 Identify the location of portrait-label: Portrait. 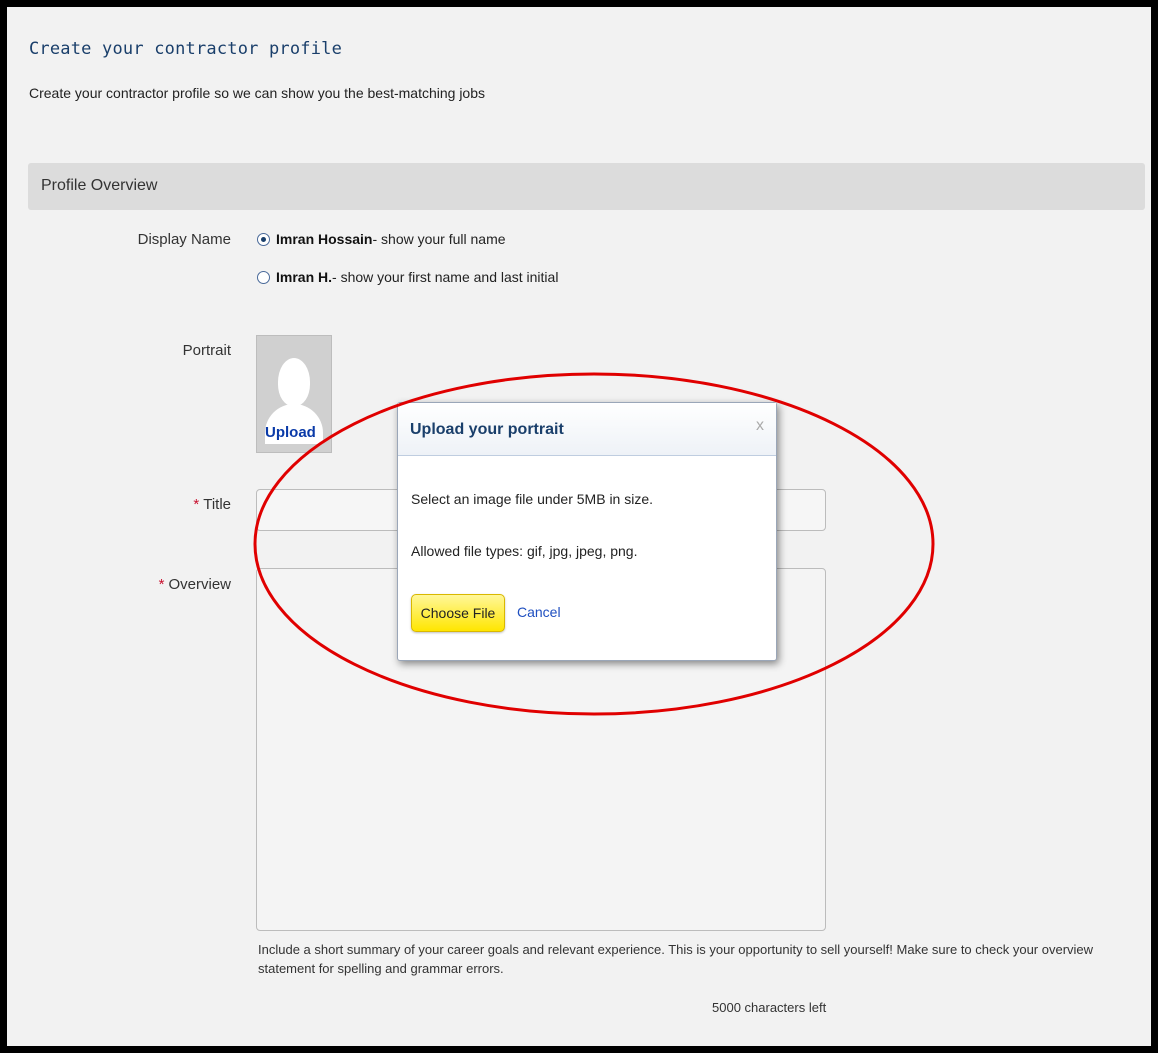
(206, 350).